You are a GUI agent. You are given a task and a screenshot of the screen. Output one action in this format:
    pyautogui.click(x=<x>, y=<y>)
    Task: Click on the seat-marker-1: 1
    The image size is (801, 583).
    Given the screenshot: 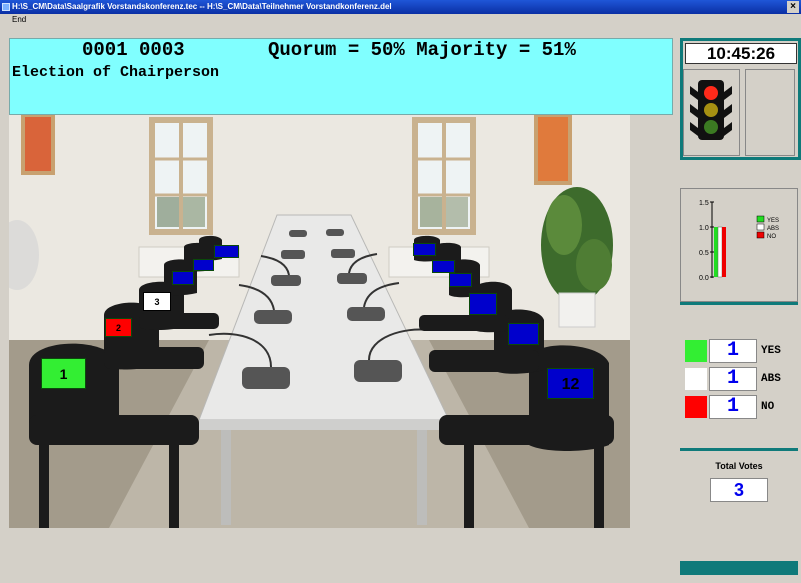 What is the action you would take?
    pyautogui.click(x=63, y=373)
    